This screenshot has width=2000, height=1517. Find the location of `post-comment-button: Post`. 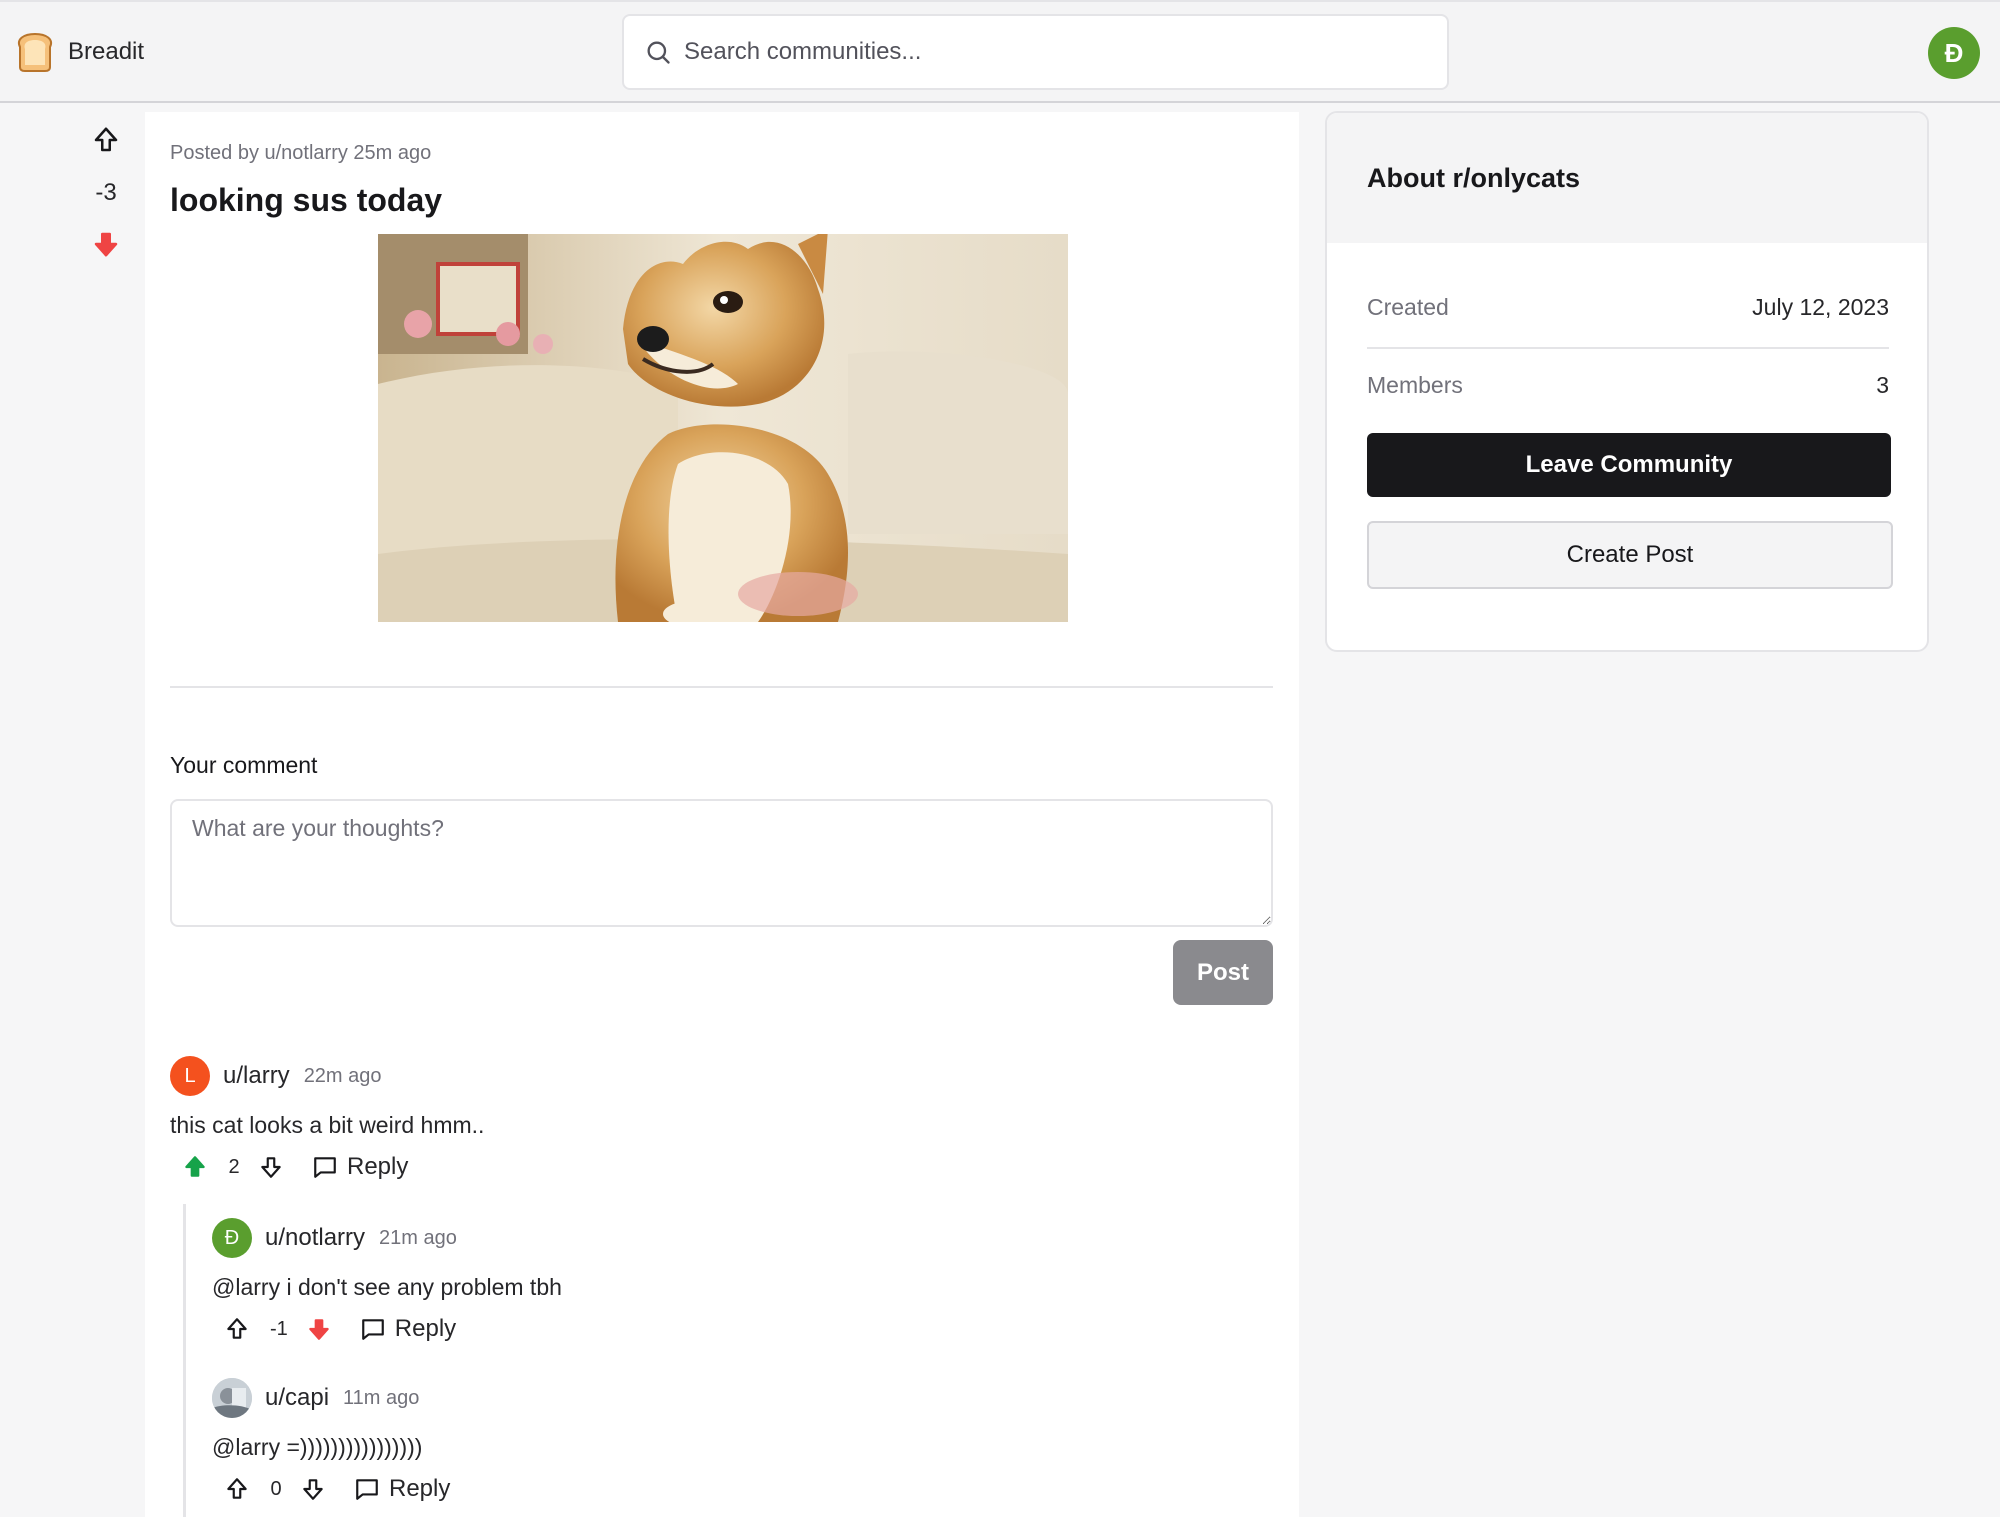

post-comment-button: Post is located at coordinates (1223, 972).